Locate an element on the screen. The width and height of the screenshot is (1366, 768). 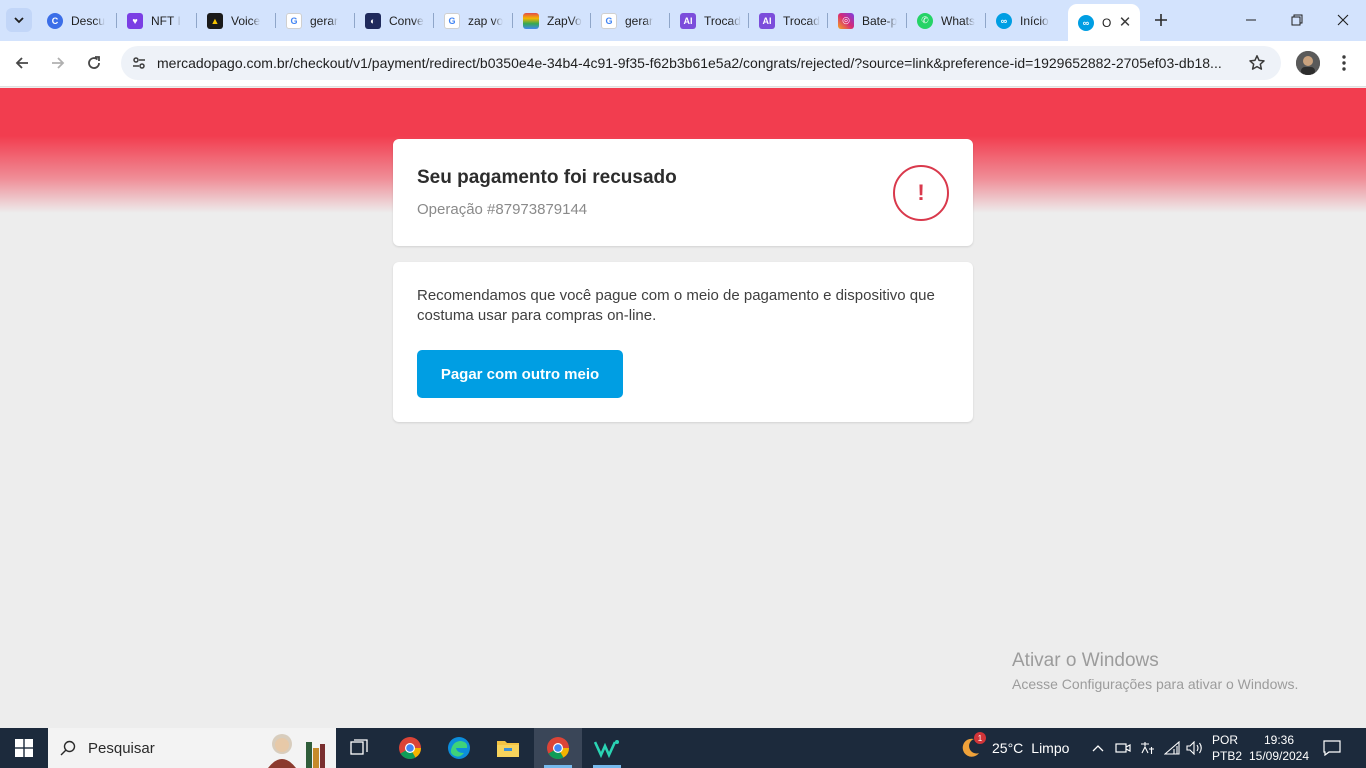
site-info-button is located at coordinates (139, 63).